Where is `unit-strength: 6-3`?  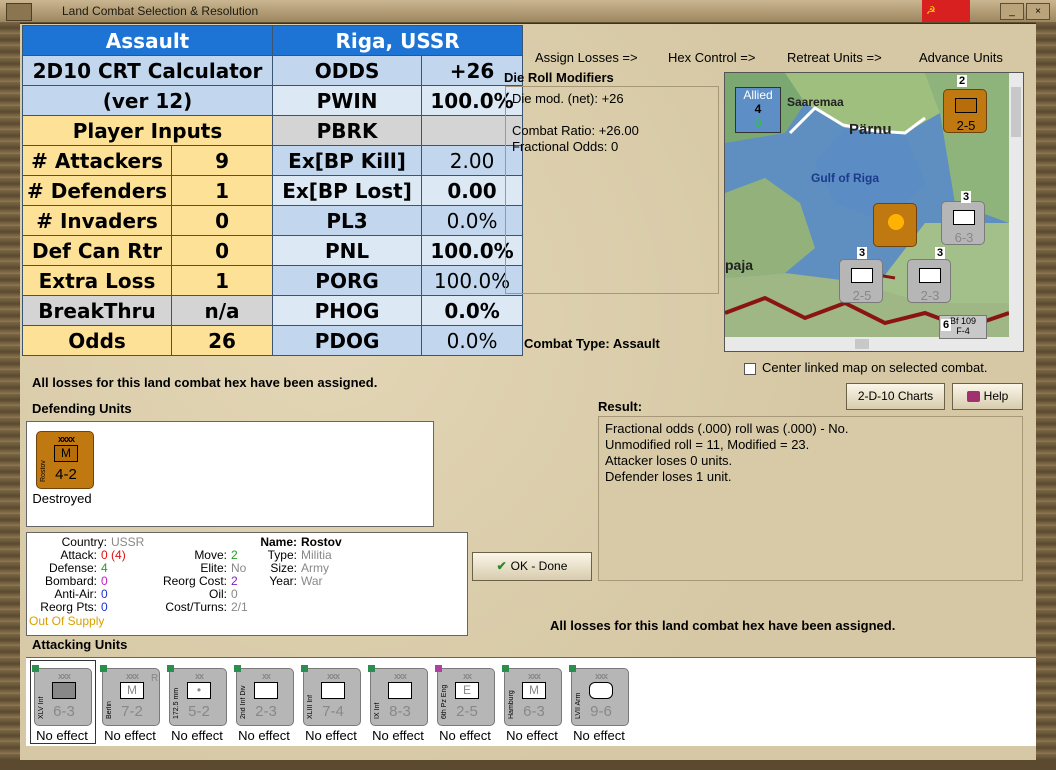 unit-strength: 6-3 is located at coordinates (534, 711).